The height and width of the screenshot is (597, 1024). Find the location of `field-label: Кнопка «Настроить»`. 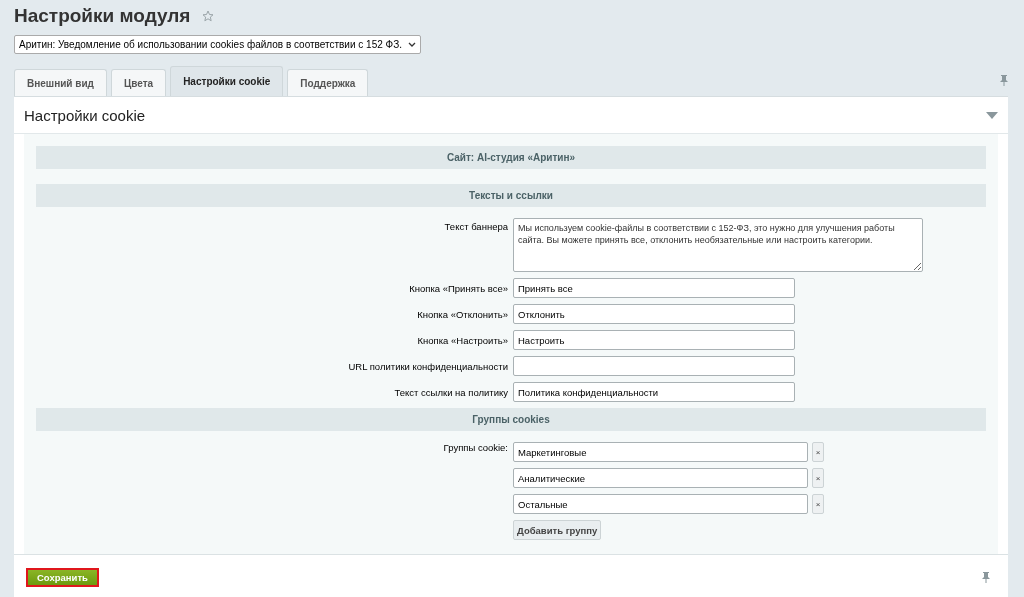

field-label: Кнопка «Настроить» is located at coordinates (462, 340).